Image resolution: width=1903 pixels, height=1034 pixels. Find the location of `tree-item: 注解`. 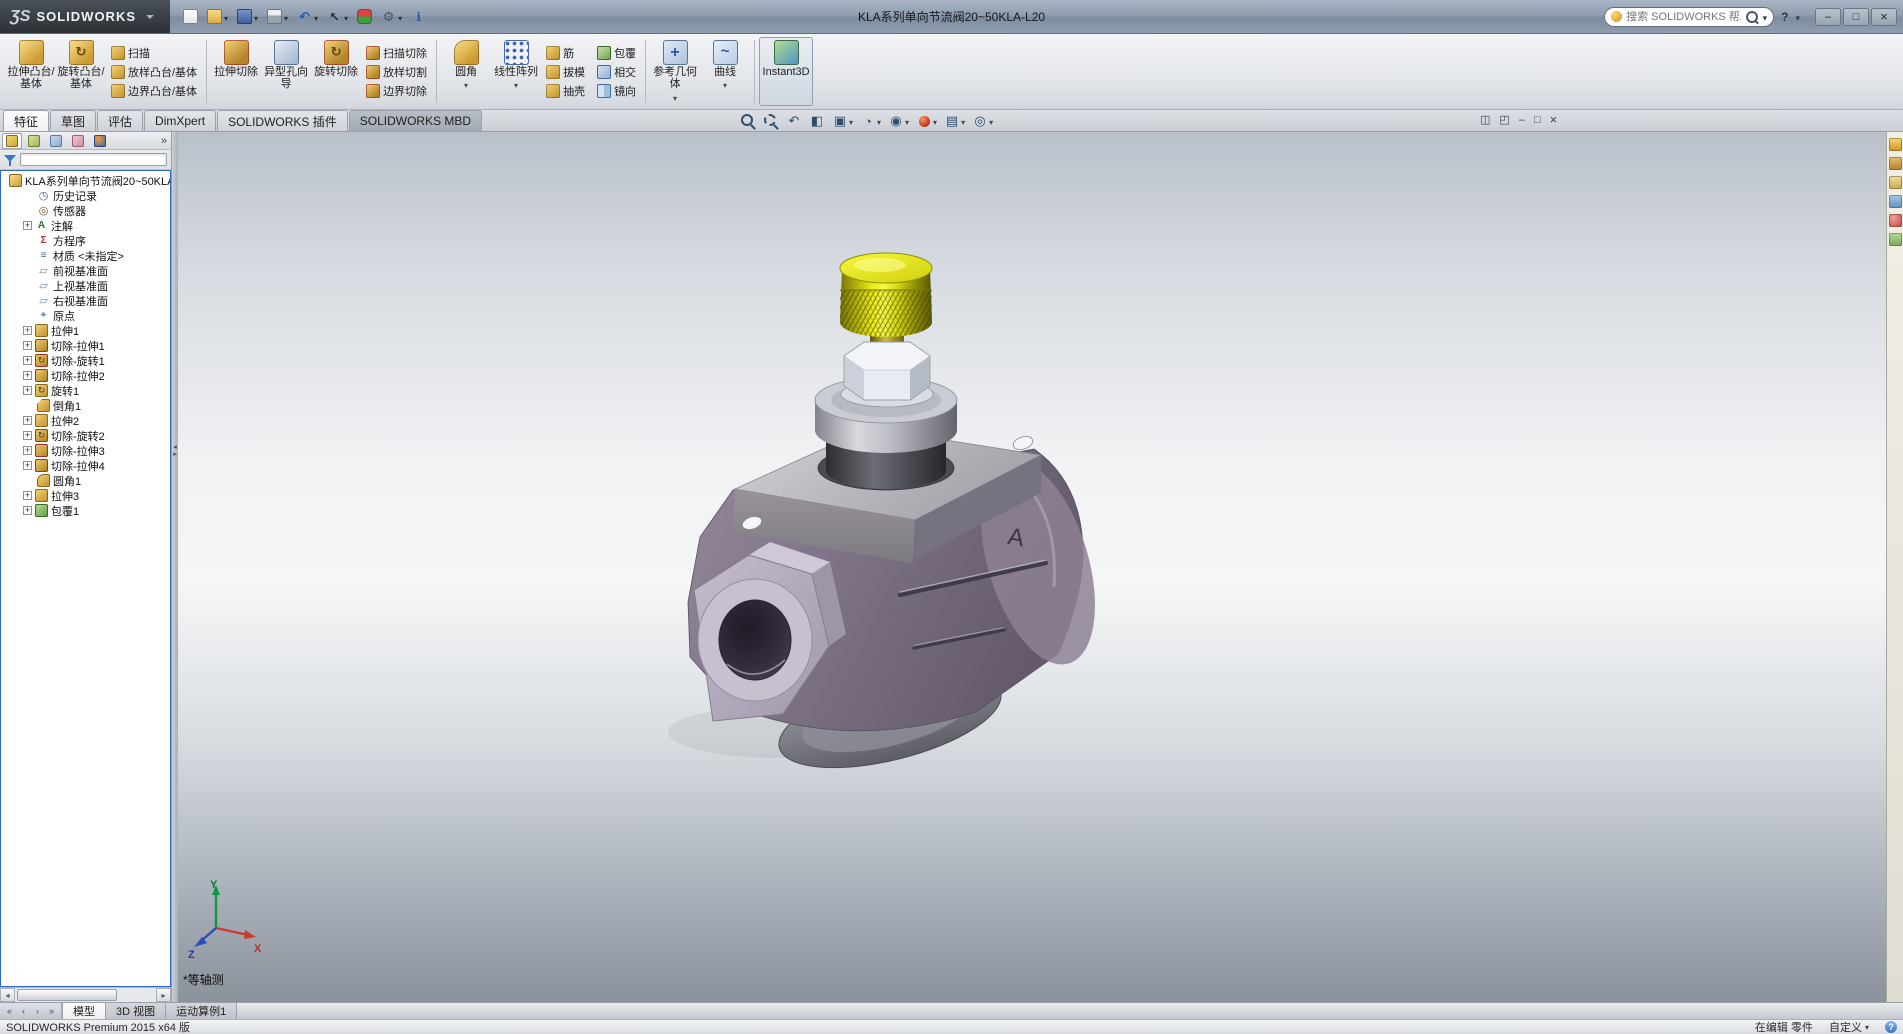

tree-item: 注解 is located at coordinates (85, 225).